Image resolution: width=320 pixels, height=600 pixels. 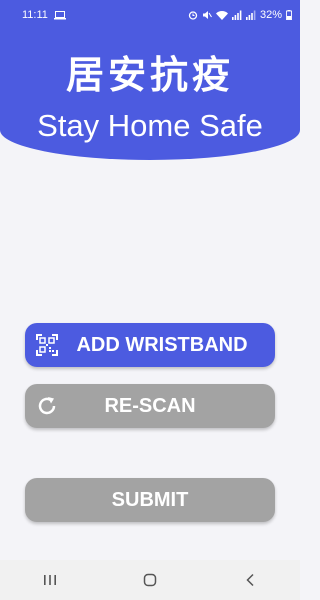 I want to click on recent-apps-icon, so click(x=50, y=580).